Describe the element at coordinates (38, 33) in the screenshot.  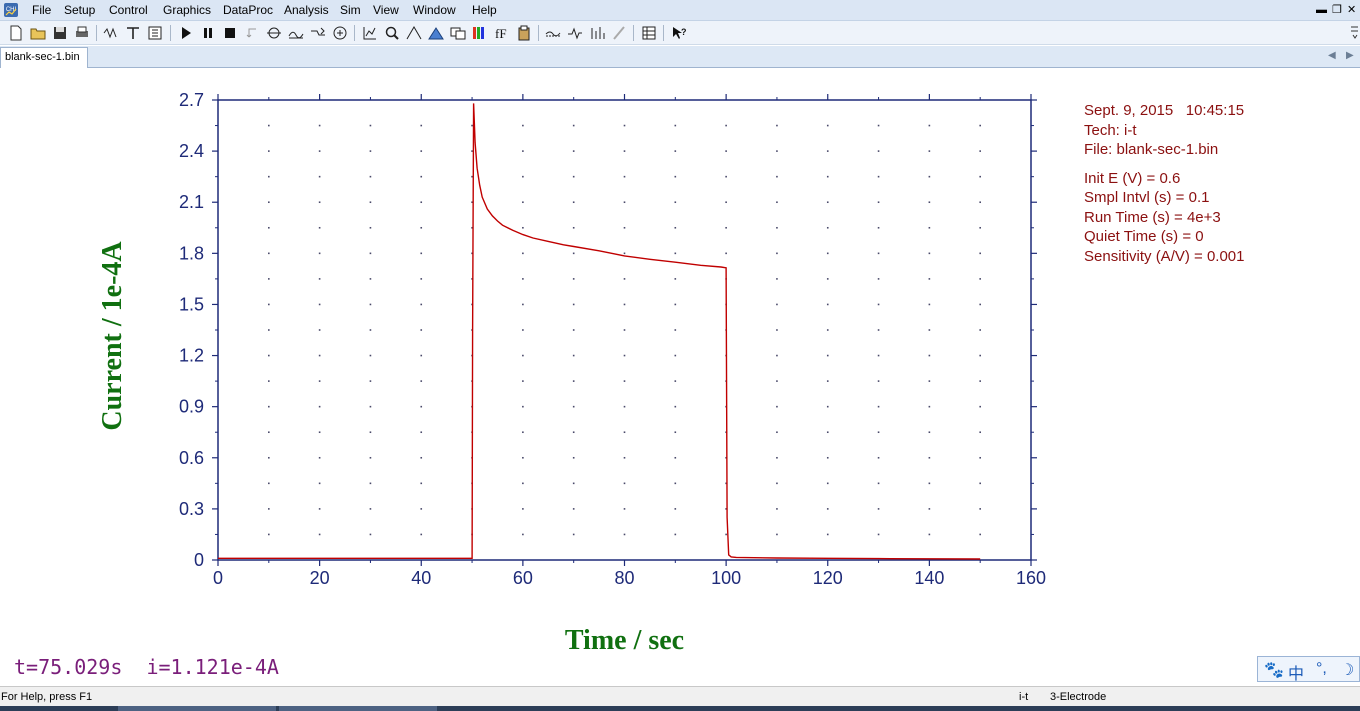
I see `open-folder-icon` at that location.